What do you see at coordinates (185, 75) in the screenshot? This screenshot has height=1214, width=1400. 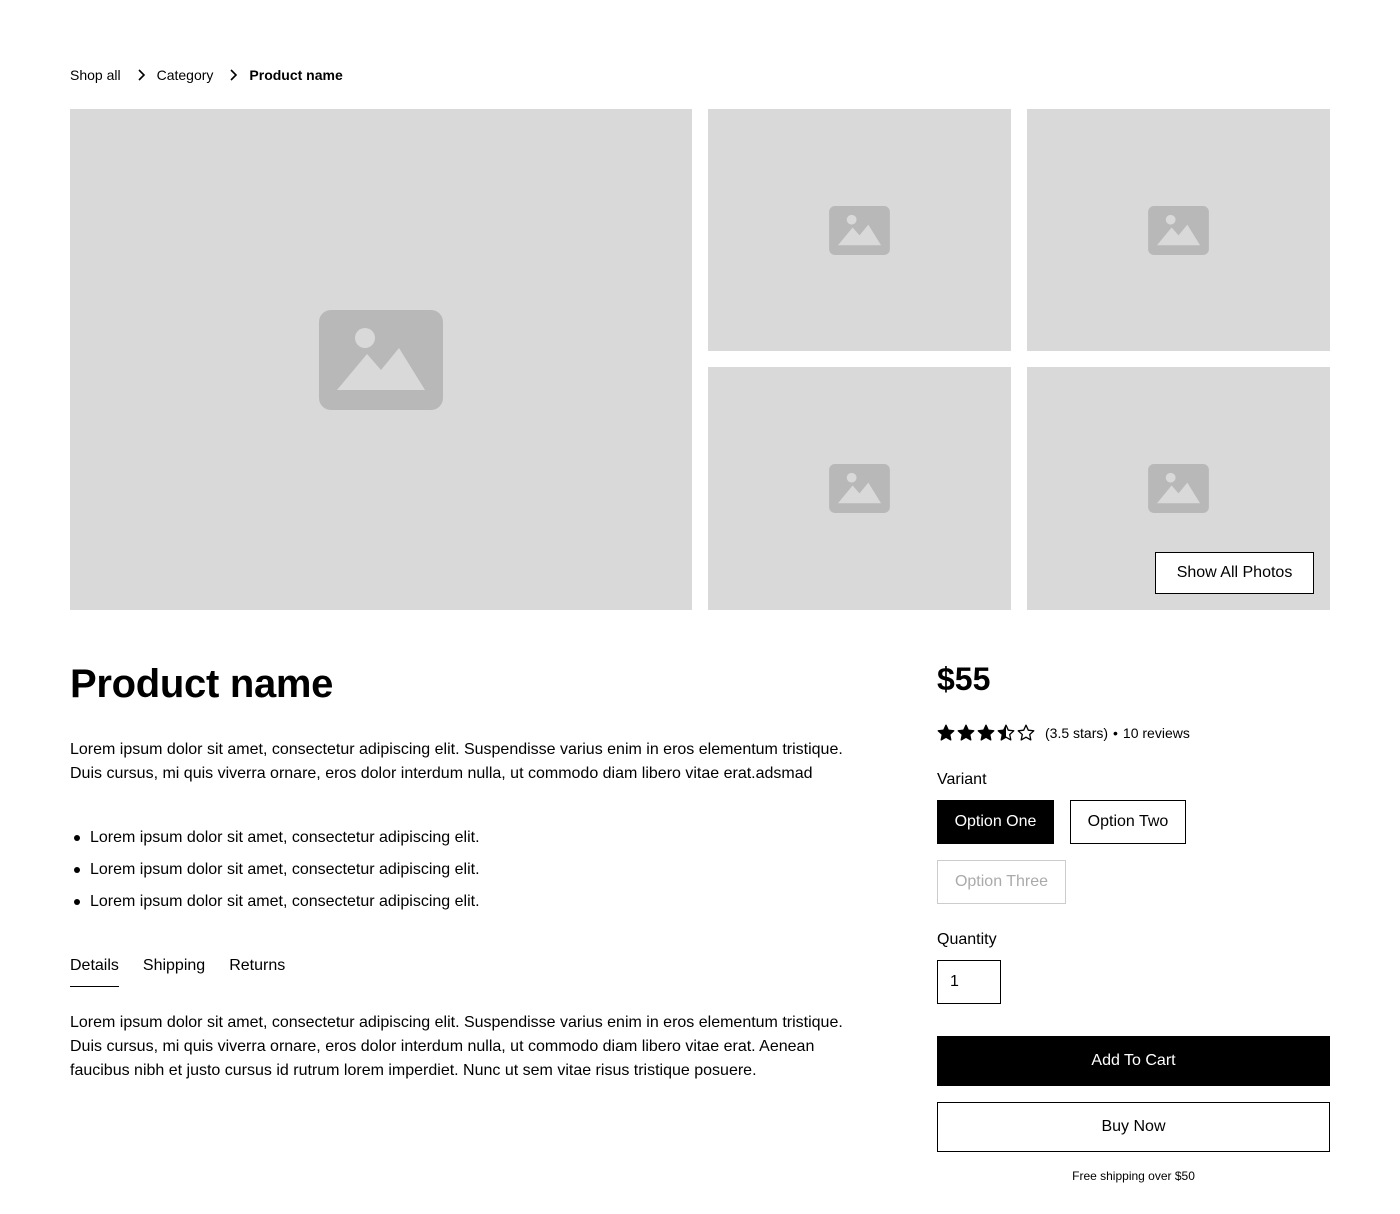 I see `breadcrumb-category: Category` at bounding box center [185, 75].